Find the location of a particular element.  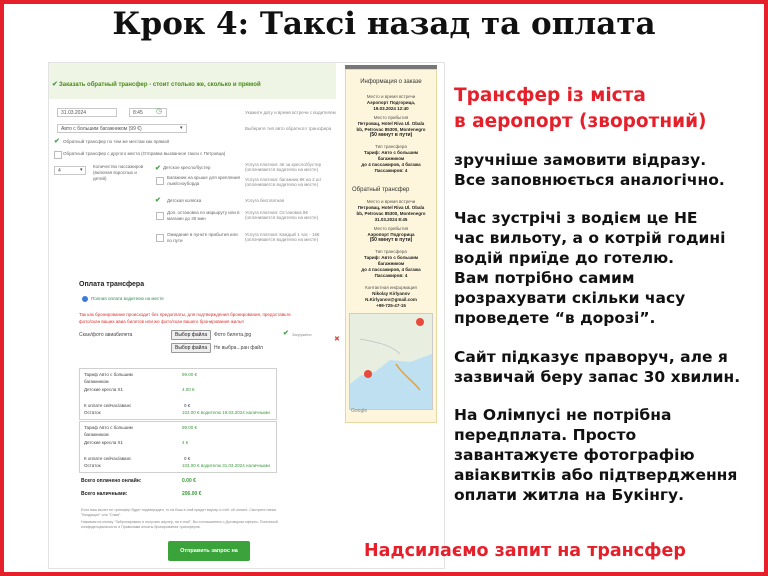

info-line: 31.03.2024 8:45 is located at coordinates (391, 219).